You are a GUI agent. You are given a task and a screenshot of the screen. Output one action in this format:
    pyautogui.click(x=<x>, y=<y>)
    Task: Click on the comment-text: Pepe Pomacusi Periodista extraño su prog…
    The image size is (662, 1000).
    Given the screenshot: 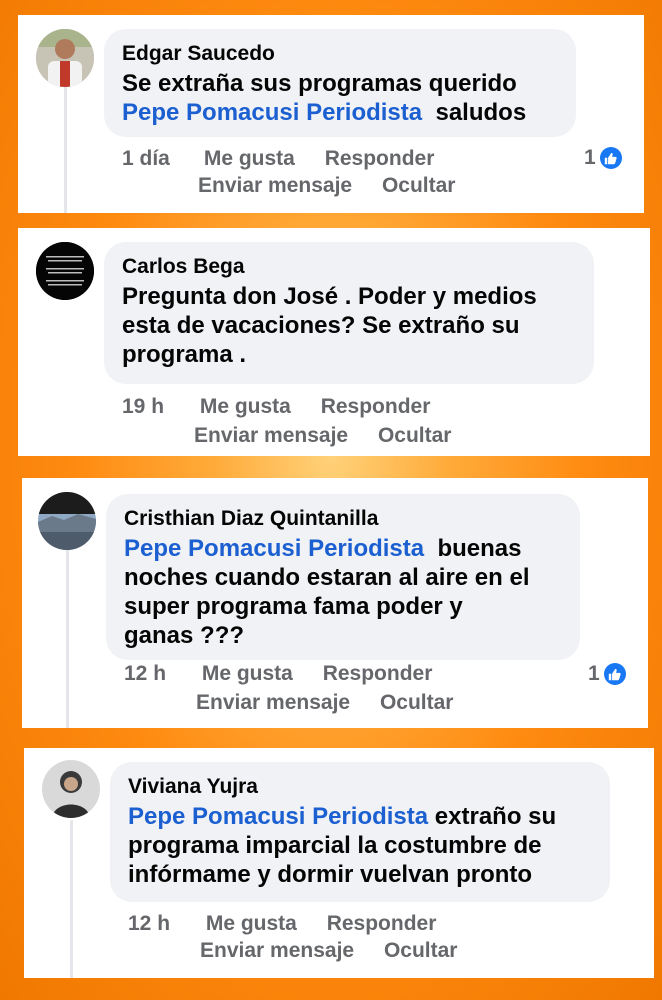 What is the action you would take?
    pyautogui.click(x=360, y=845)
    